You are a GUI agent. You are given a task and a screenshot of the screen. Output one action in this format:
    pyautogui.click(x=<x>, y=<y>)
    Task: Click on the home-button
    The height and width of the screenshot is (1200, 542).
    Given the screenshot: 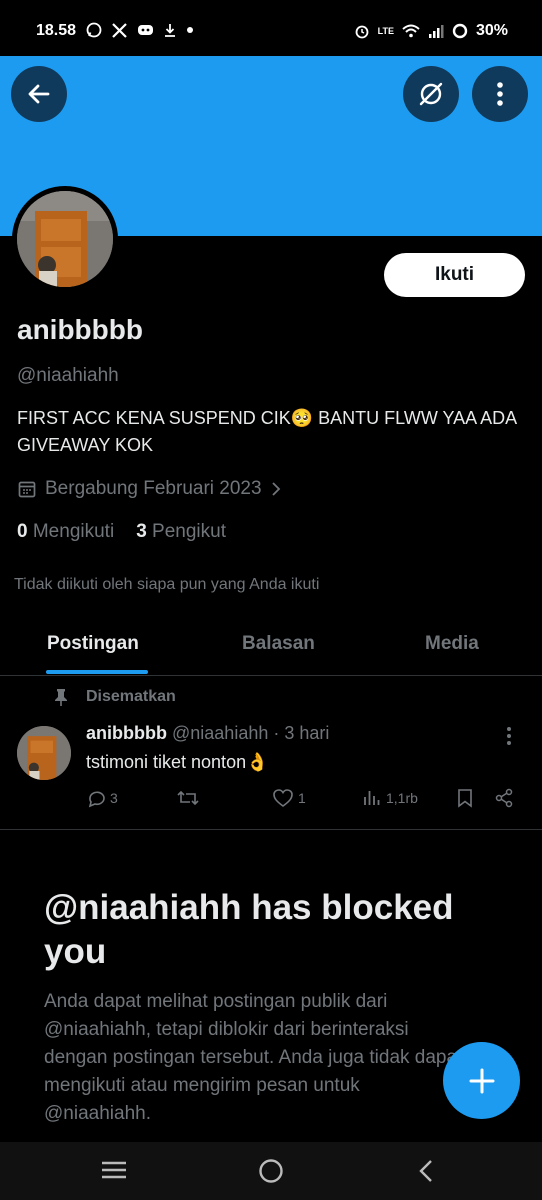 What is the action you would take?
    pyautogui.click(x=271, y=1173)
    